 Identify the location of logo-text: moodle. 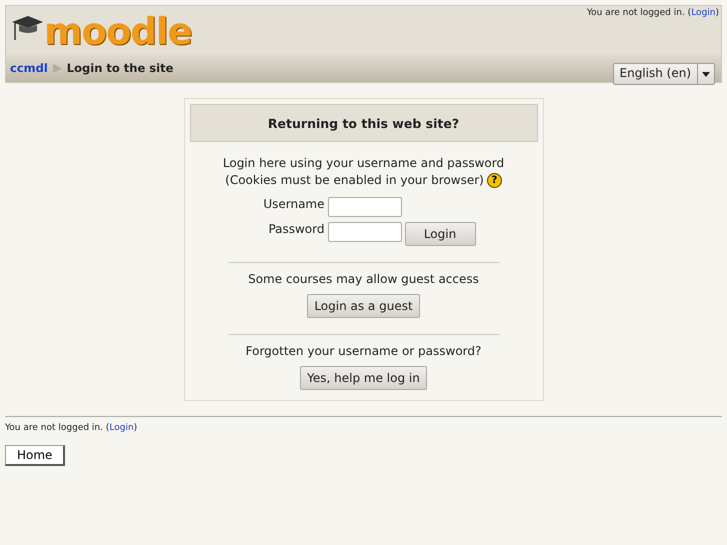
(118, 32).